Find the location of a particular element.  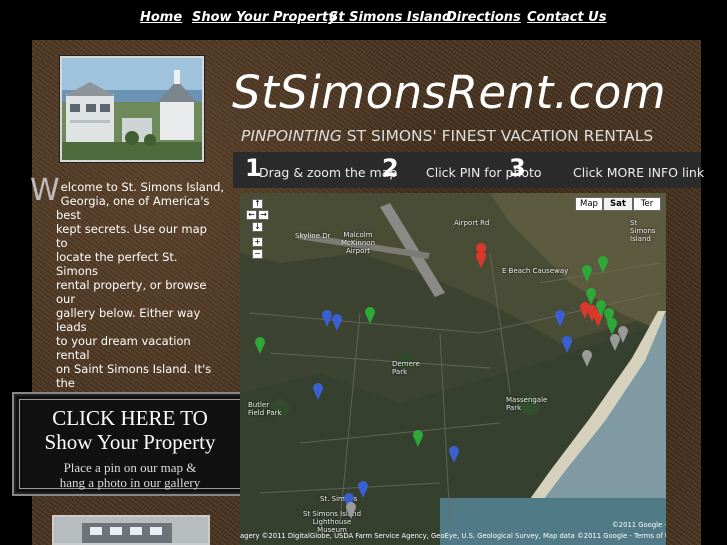

intro-line: best is located at coordinates (68, 215).